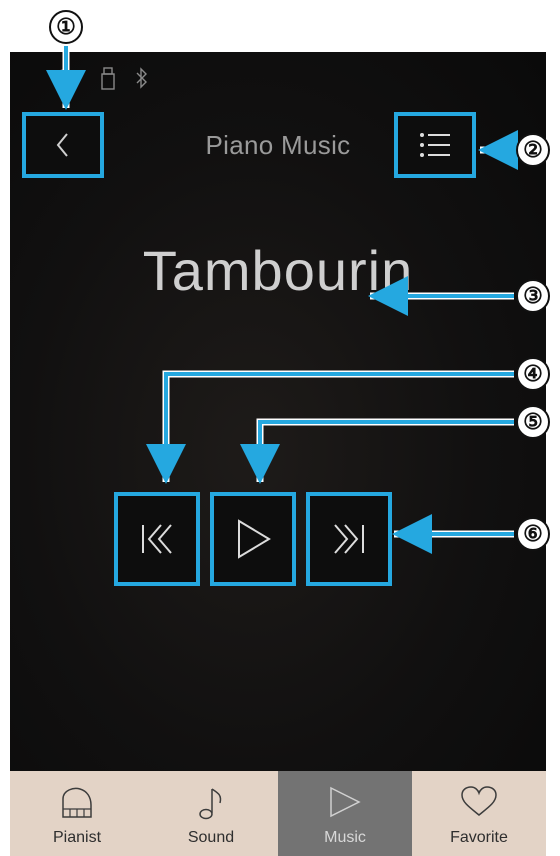  I want to click on callout-6: ⑥, so click(533, 534).